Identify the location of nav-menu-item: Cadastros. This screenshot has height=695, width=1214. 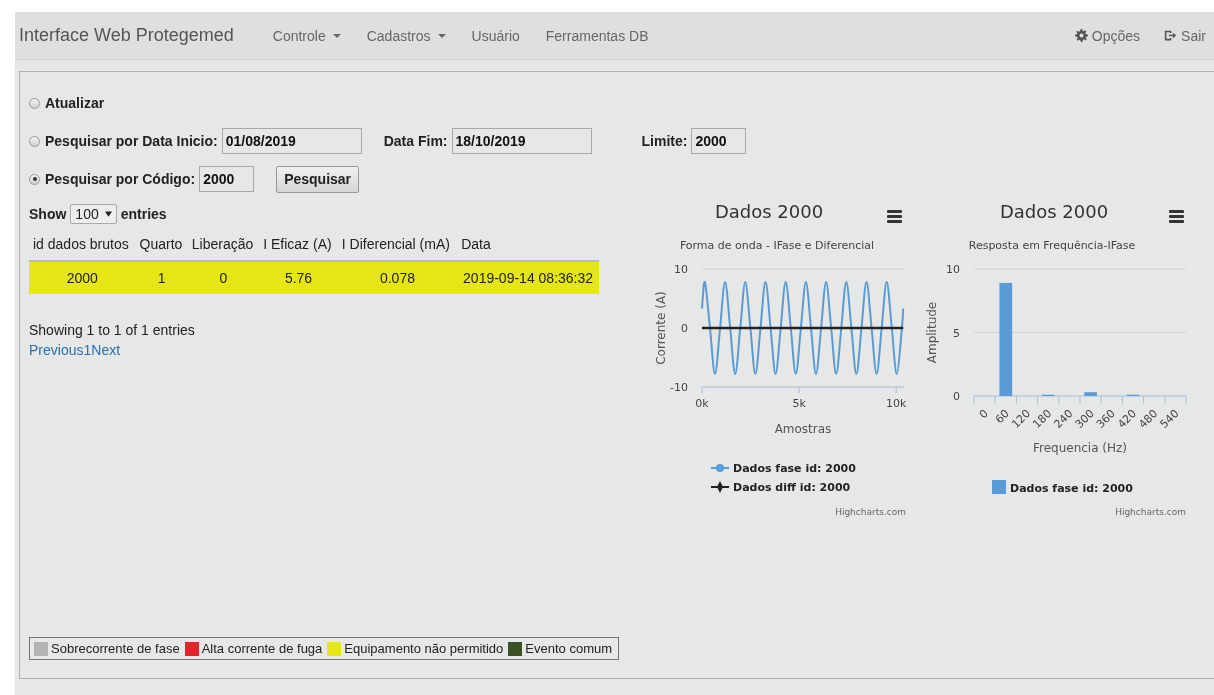
(406, 35).